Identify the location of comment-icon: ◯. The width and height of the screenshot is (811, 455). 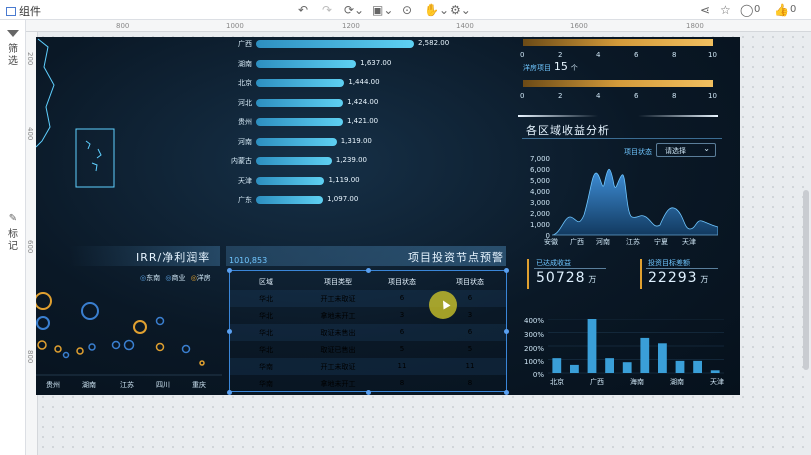
(746, 10).